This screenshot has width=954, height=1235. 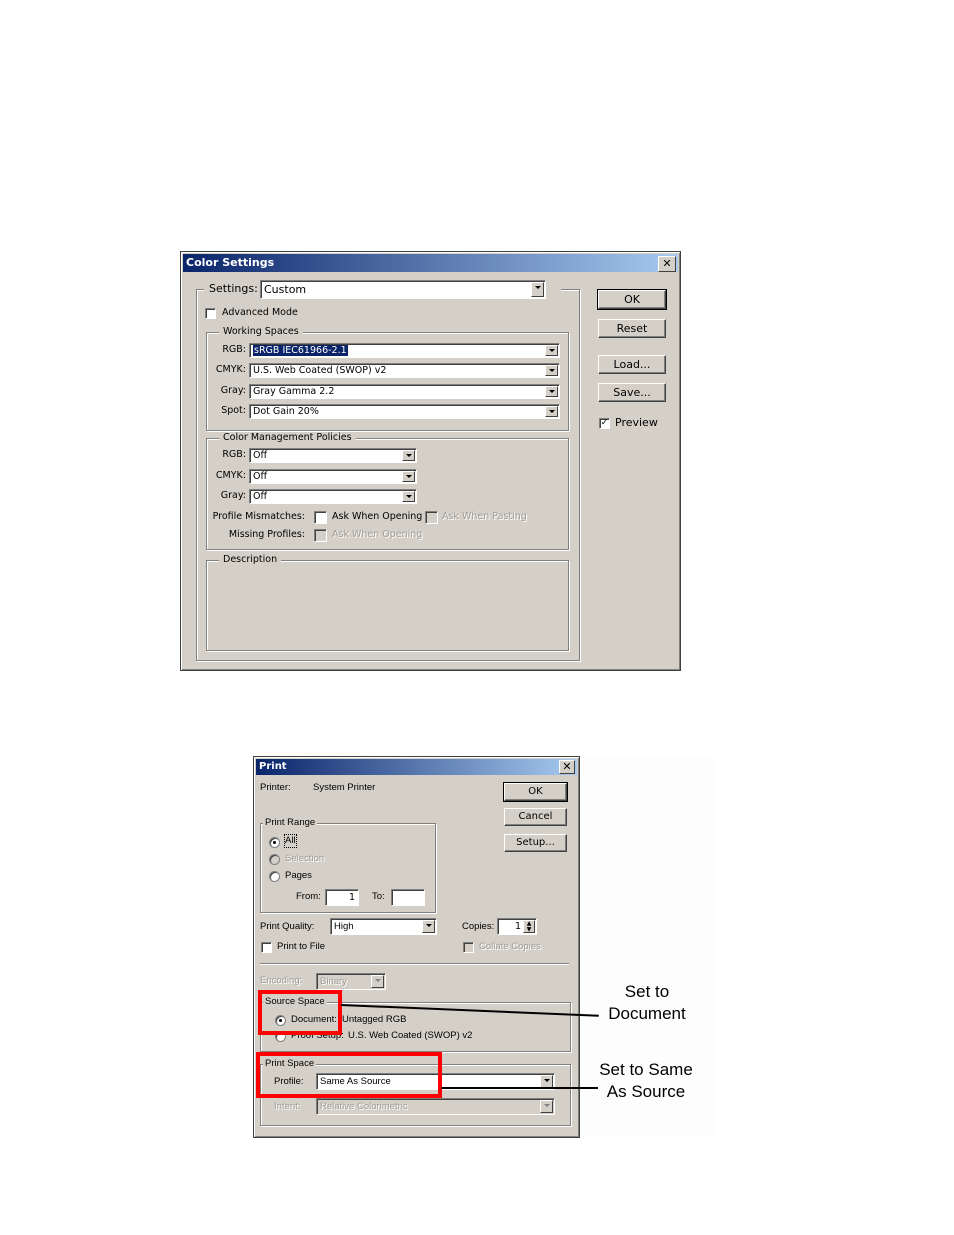 What do you see at coordinates (298, 875) in the screenshot?
I see `range-pages-label: Pages` at bounding box center [298, 875].